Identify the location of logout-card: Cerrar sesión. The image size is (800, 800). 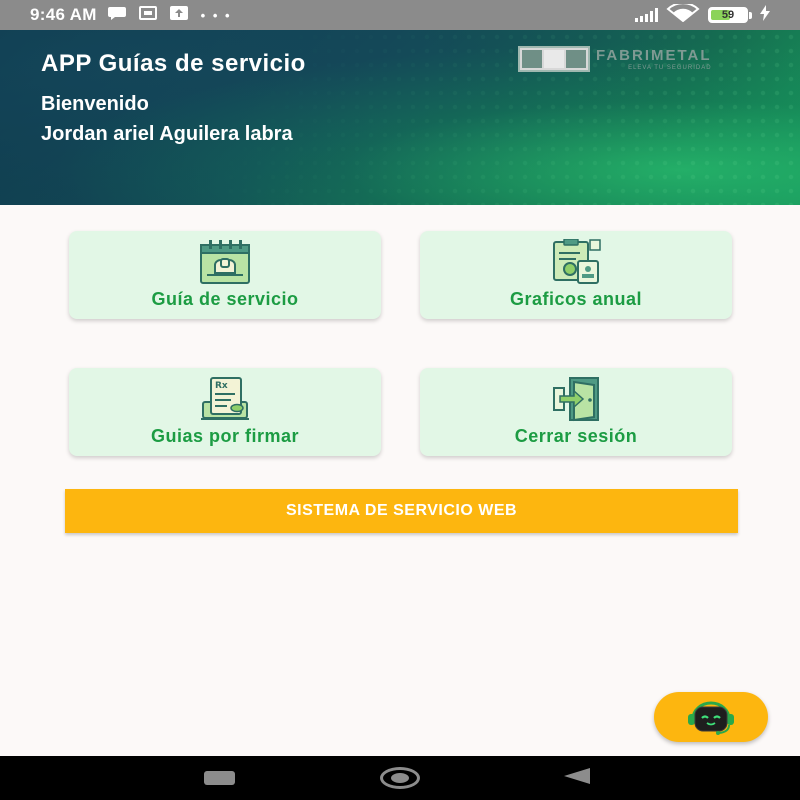
(576, 412).